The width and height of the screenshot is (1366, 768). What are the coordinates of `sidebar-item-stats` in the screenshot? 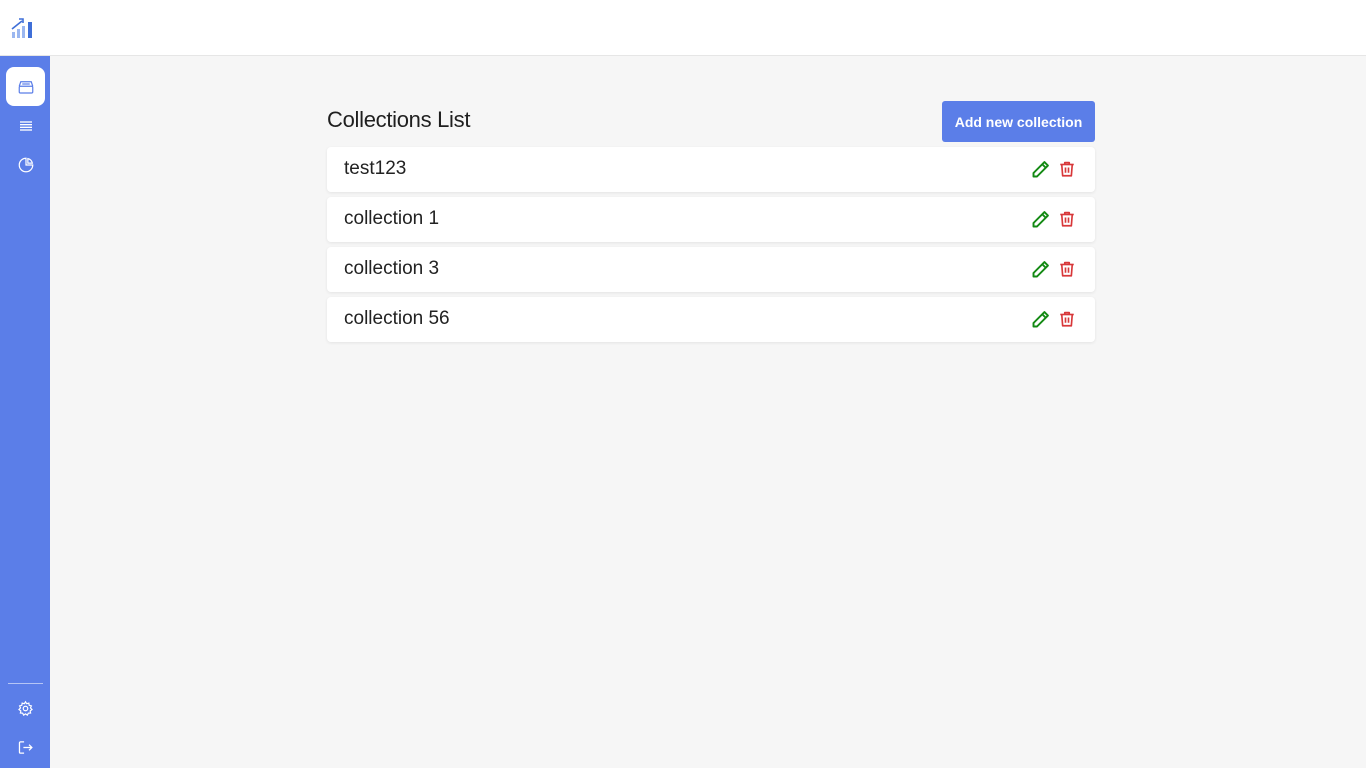 It's located at (25, 164).